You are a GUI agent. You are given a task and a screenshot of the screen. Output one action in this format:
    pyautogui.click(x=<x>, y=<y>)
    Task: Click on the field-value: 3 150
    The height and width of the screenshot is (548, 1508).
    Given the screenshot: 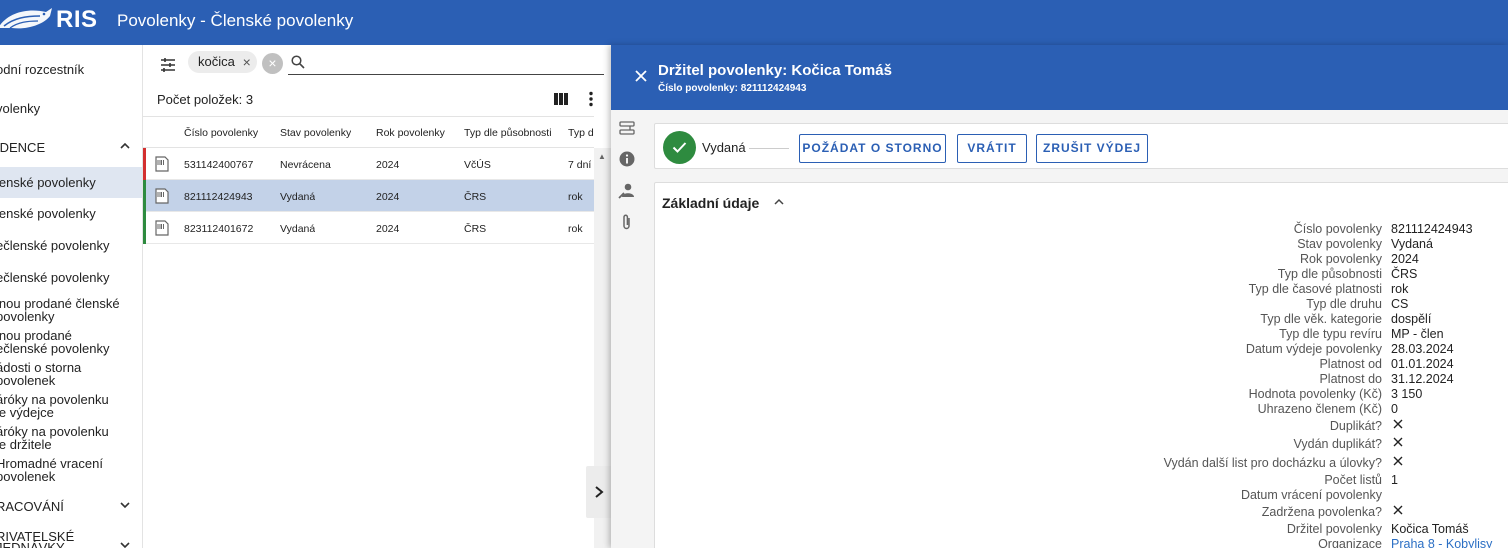 What is the action you would take?
    pyautogui.click(x=1407, y=394)
    